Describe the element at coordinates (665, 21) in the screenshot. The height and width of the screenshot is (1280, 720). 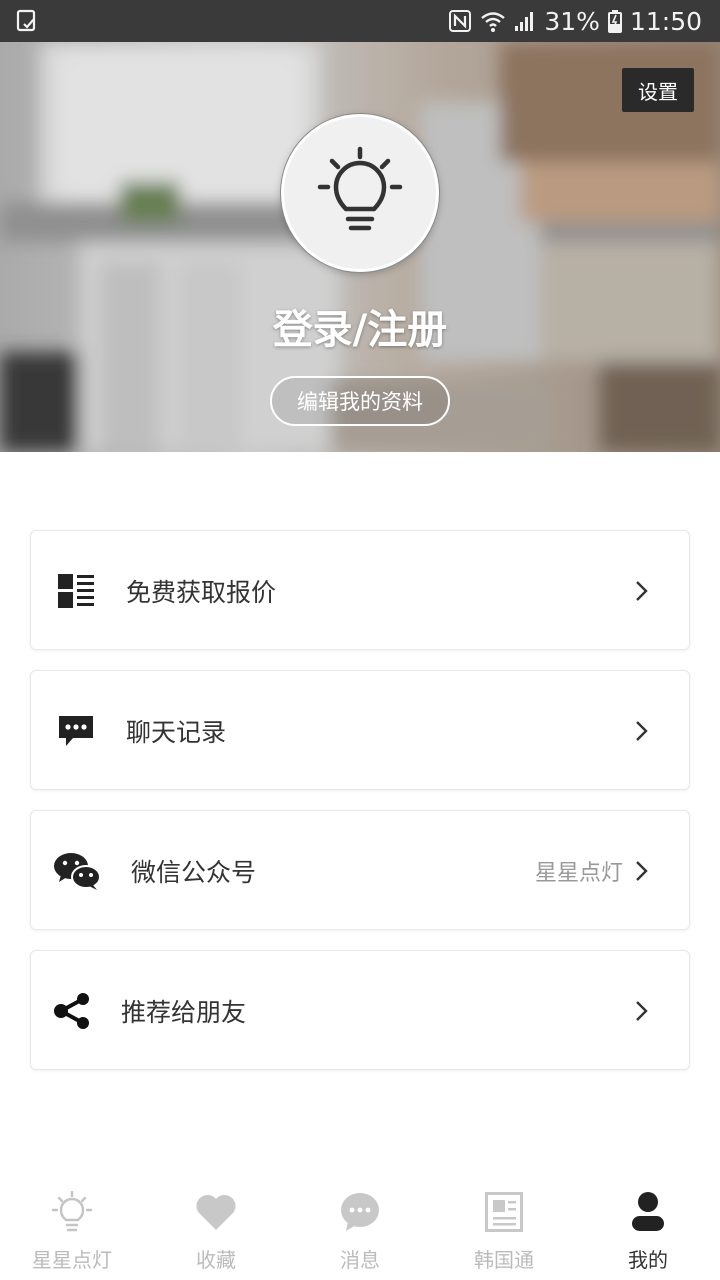
I see `clock: 11:50` at that location.